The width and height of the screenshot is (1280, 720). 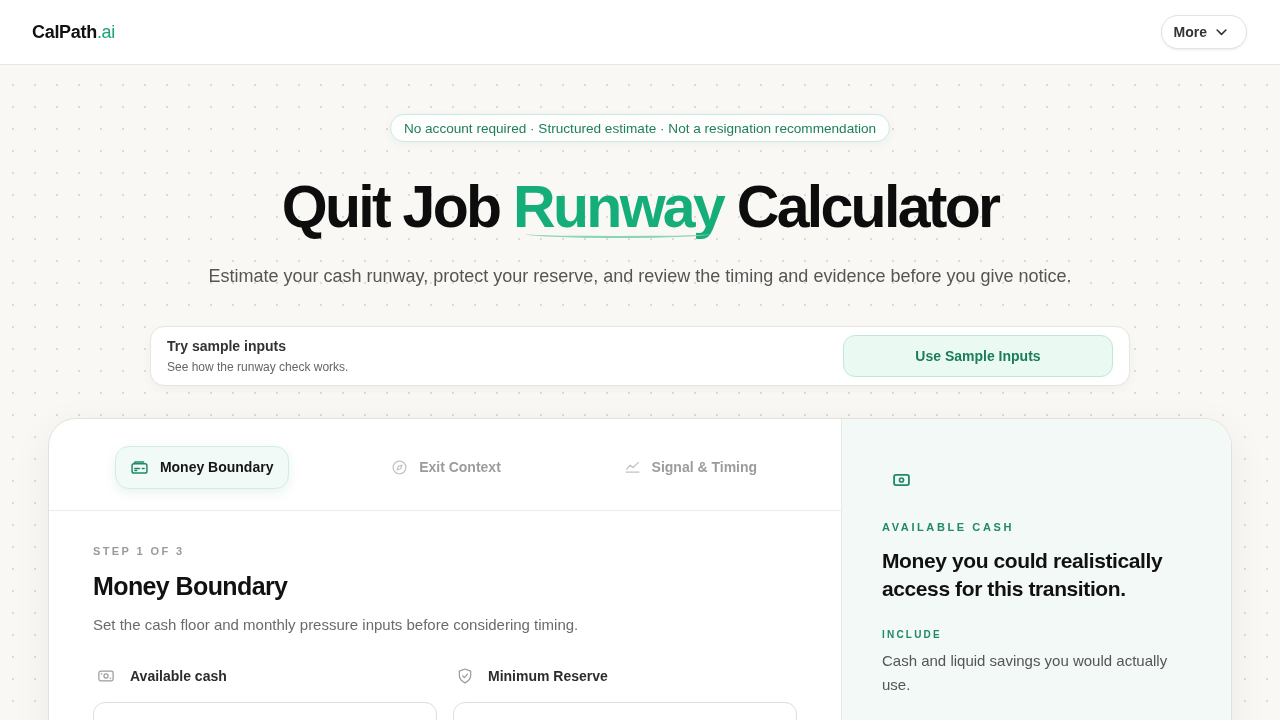 What do you see at coordinates (1203, 32) in the screenshot?
I see `more-button: More` at bounding box center [1203, 32].